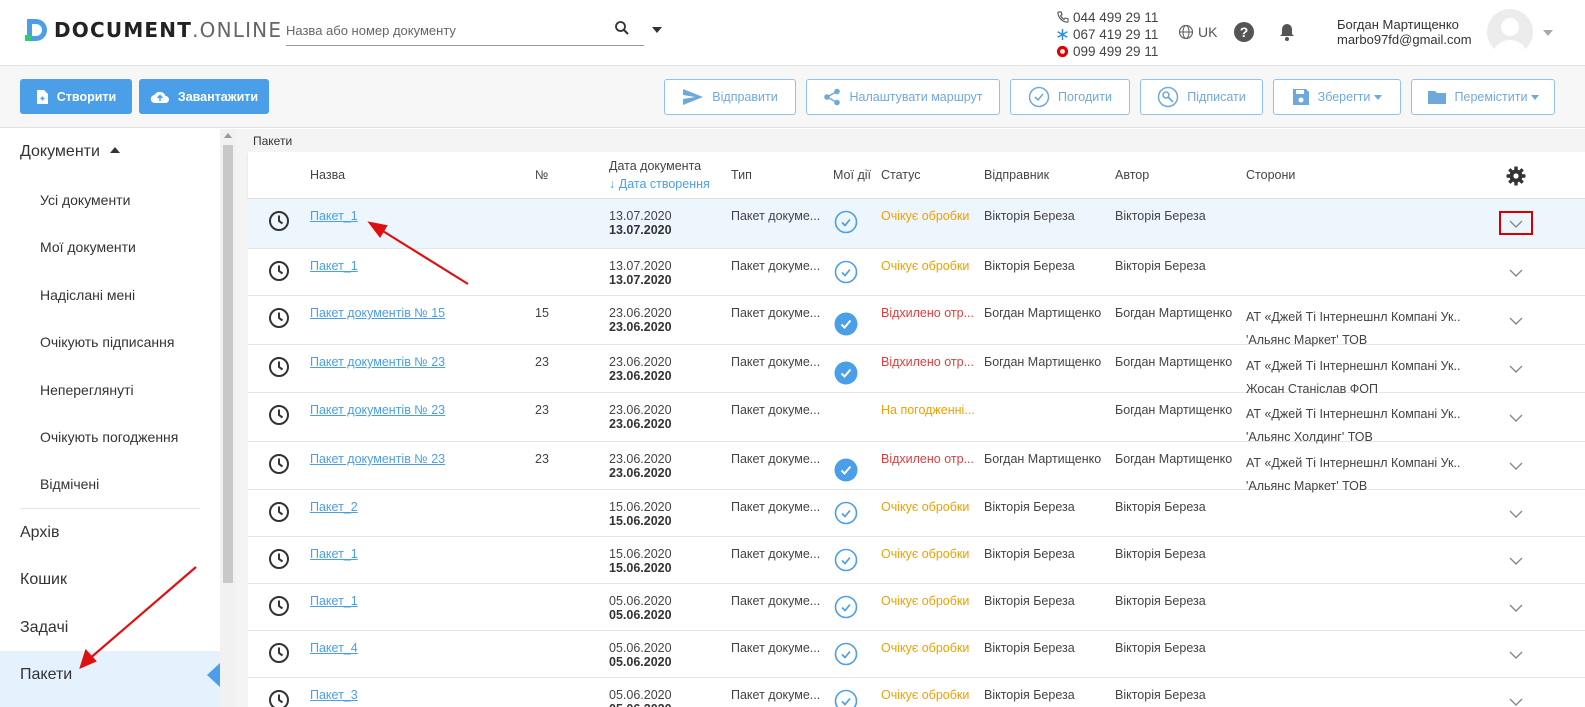  What do you see at coordinates (903, 97) in the screenshot?
I see `route-button: Налаштувати маршрут` at bounding box center [903, 97].